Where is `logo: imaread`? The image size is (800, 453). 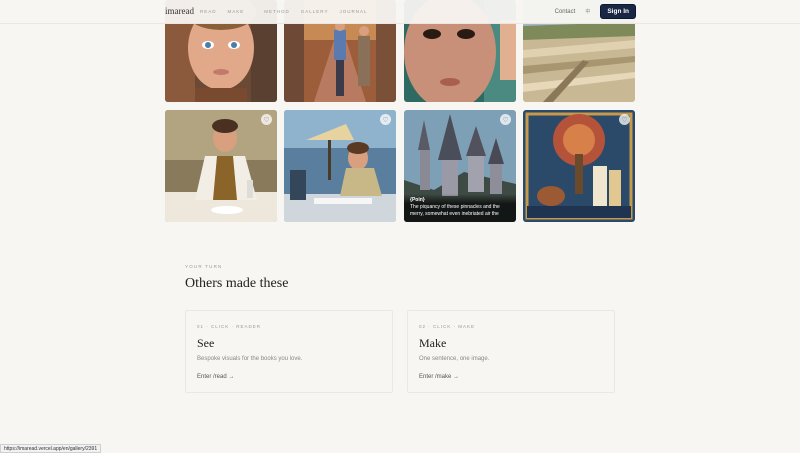
logo: imaread is located at coordinates (179, 11).